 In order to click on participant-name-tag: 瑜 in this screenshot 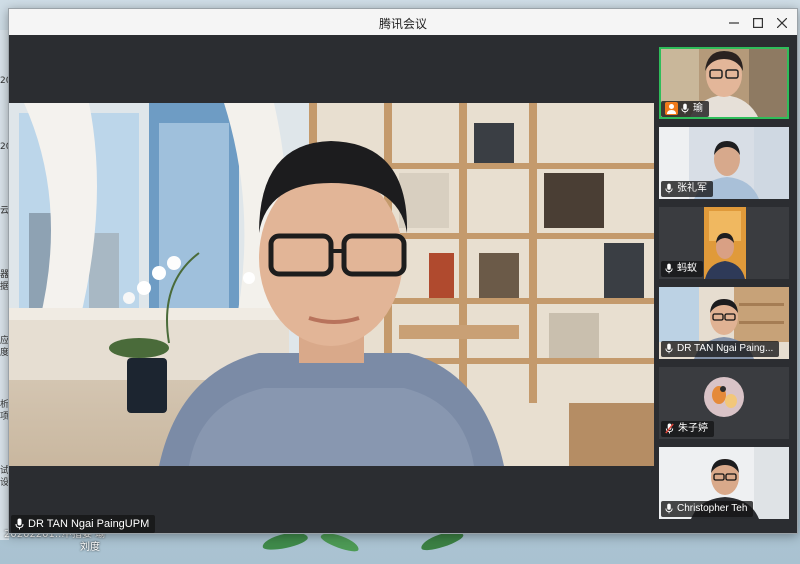, I will do `click(685, 109)`.